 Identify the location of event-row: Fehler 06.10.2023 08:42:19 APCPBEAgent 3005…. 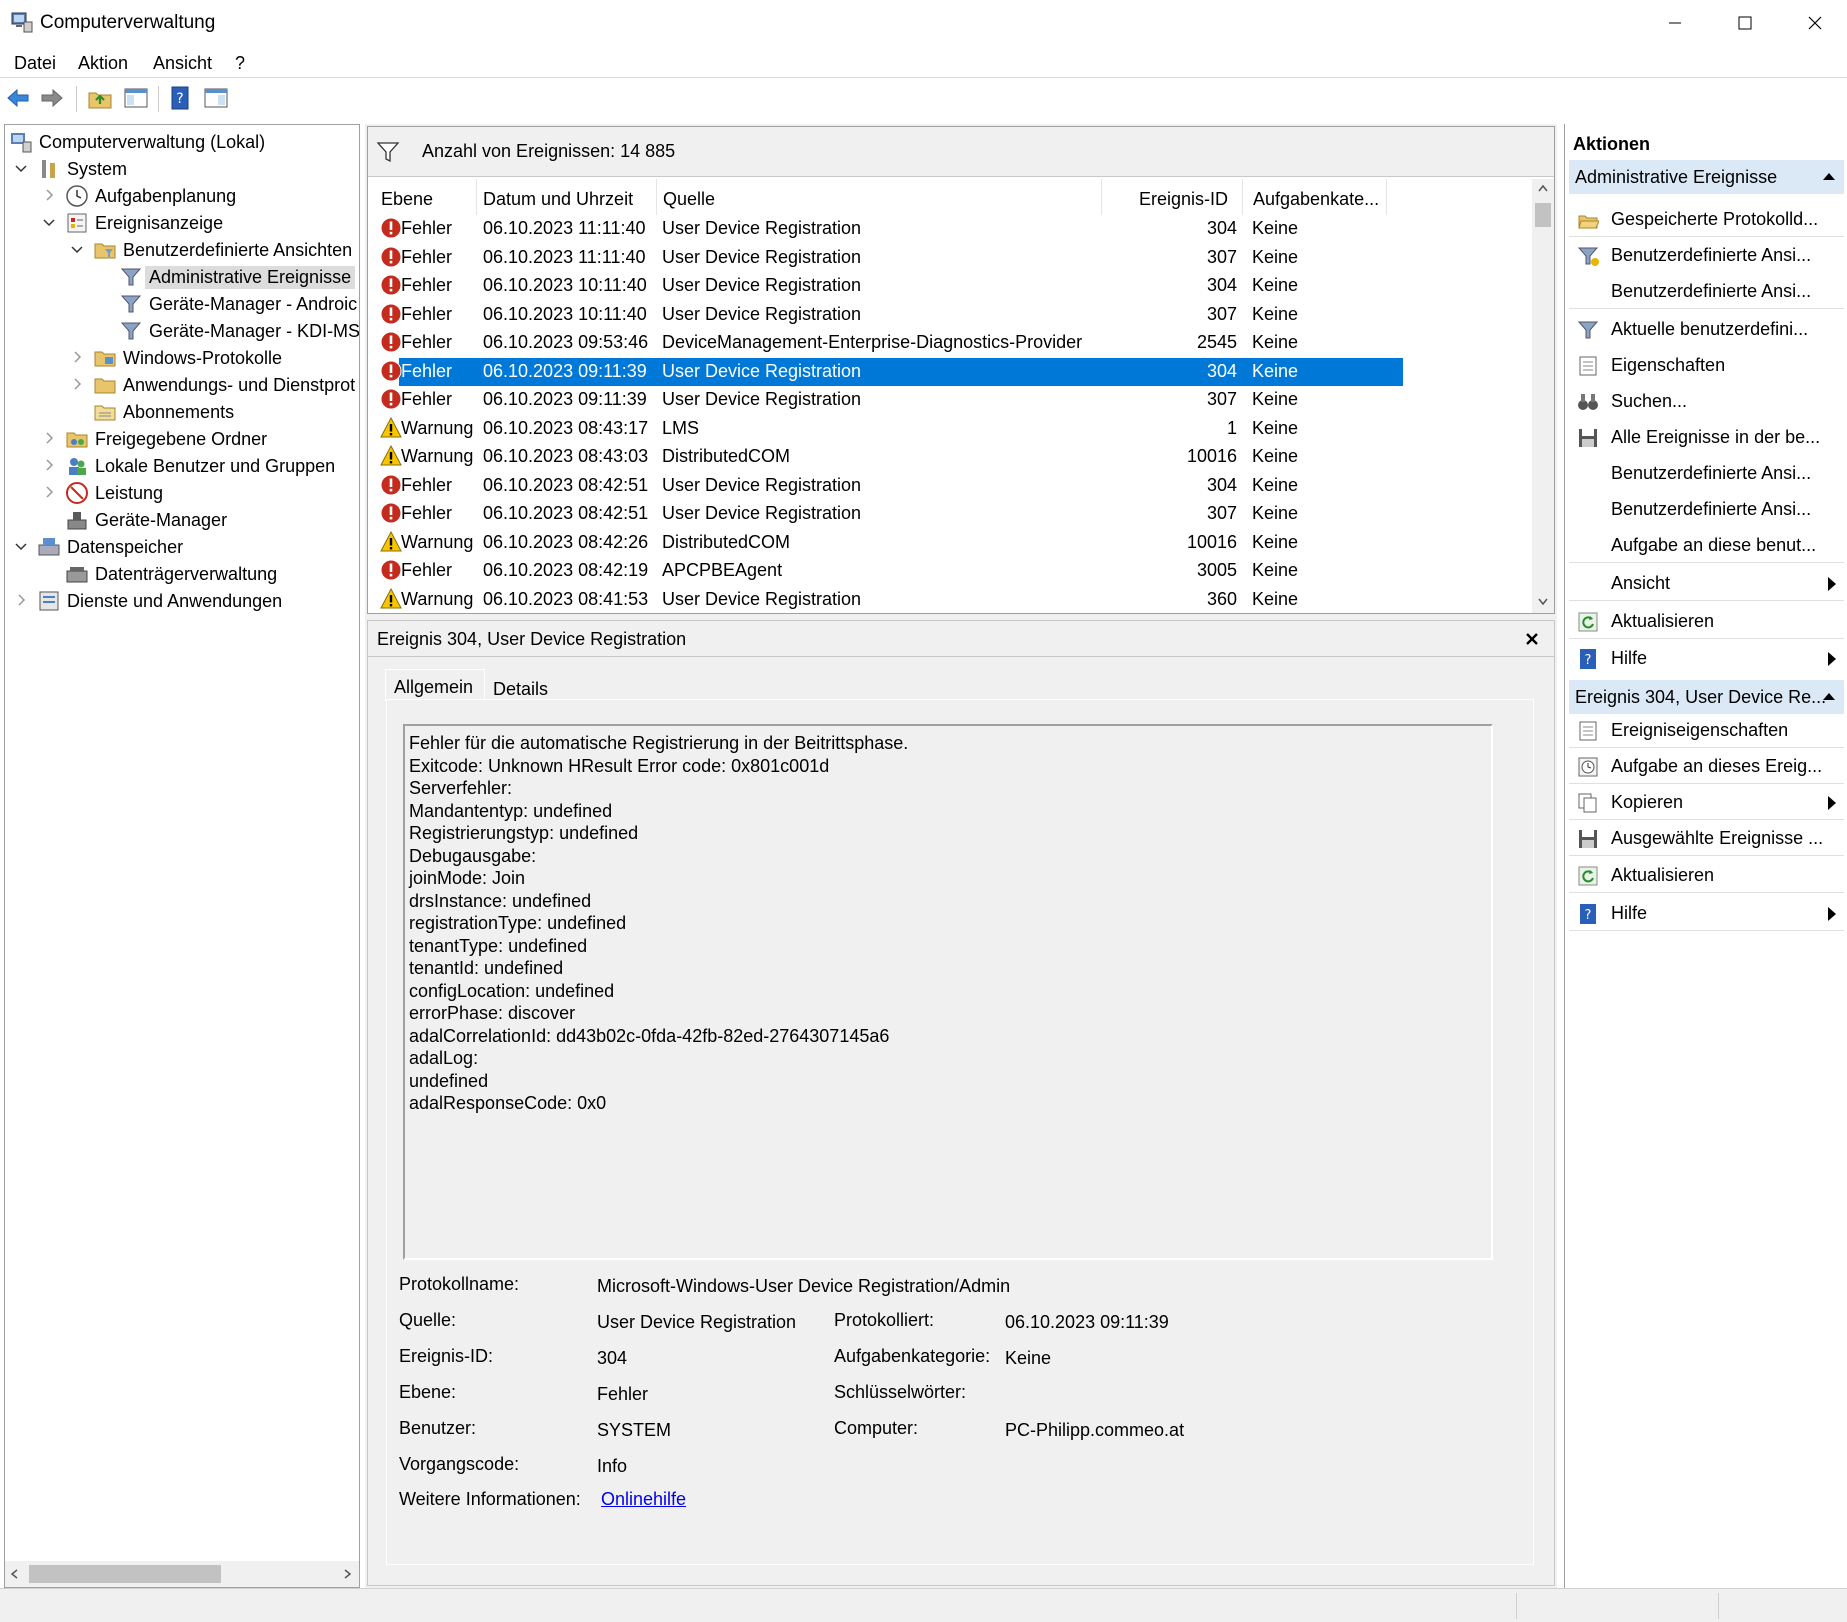
(888, 571).